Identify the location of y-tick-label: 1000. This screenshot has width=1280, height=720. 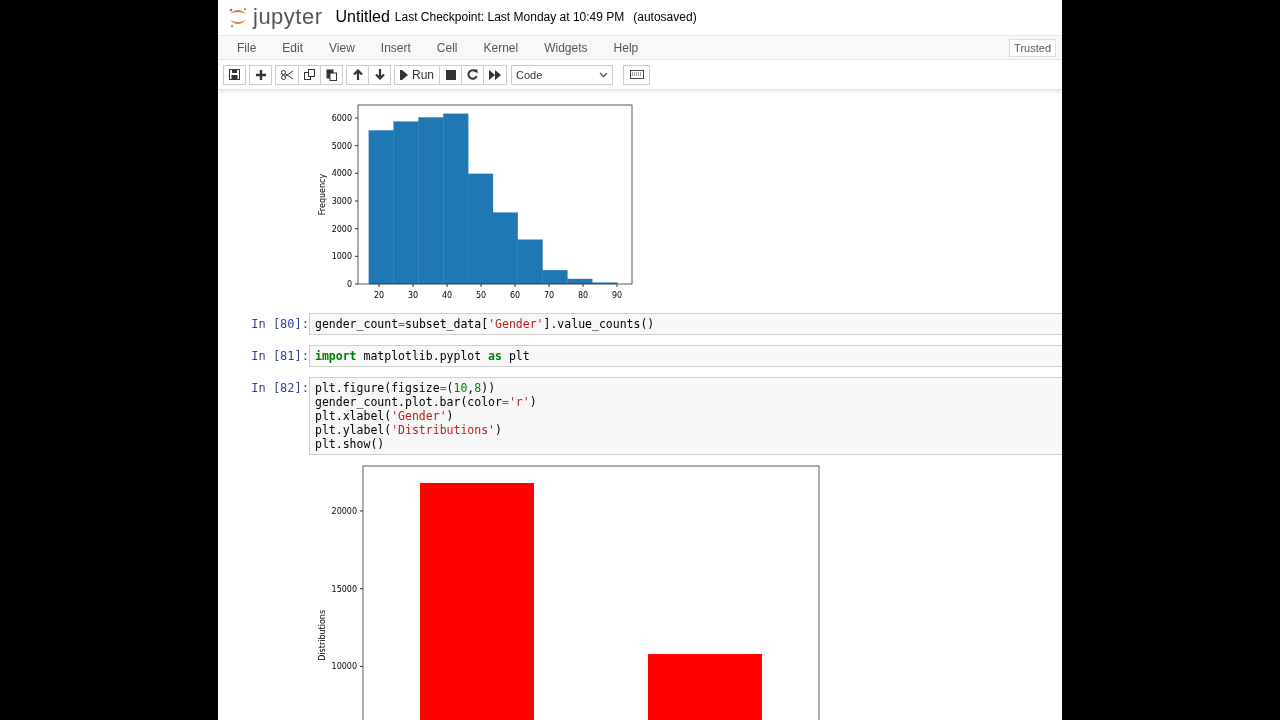
(341, 257).